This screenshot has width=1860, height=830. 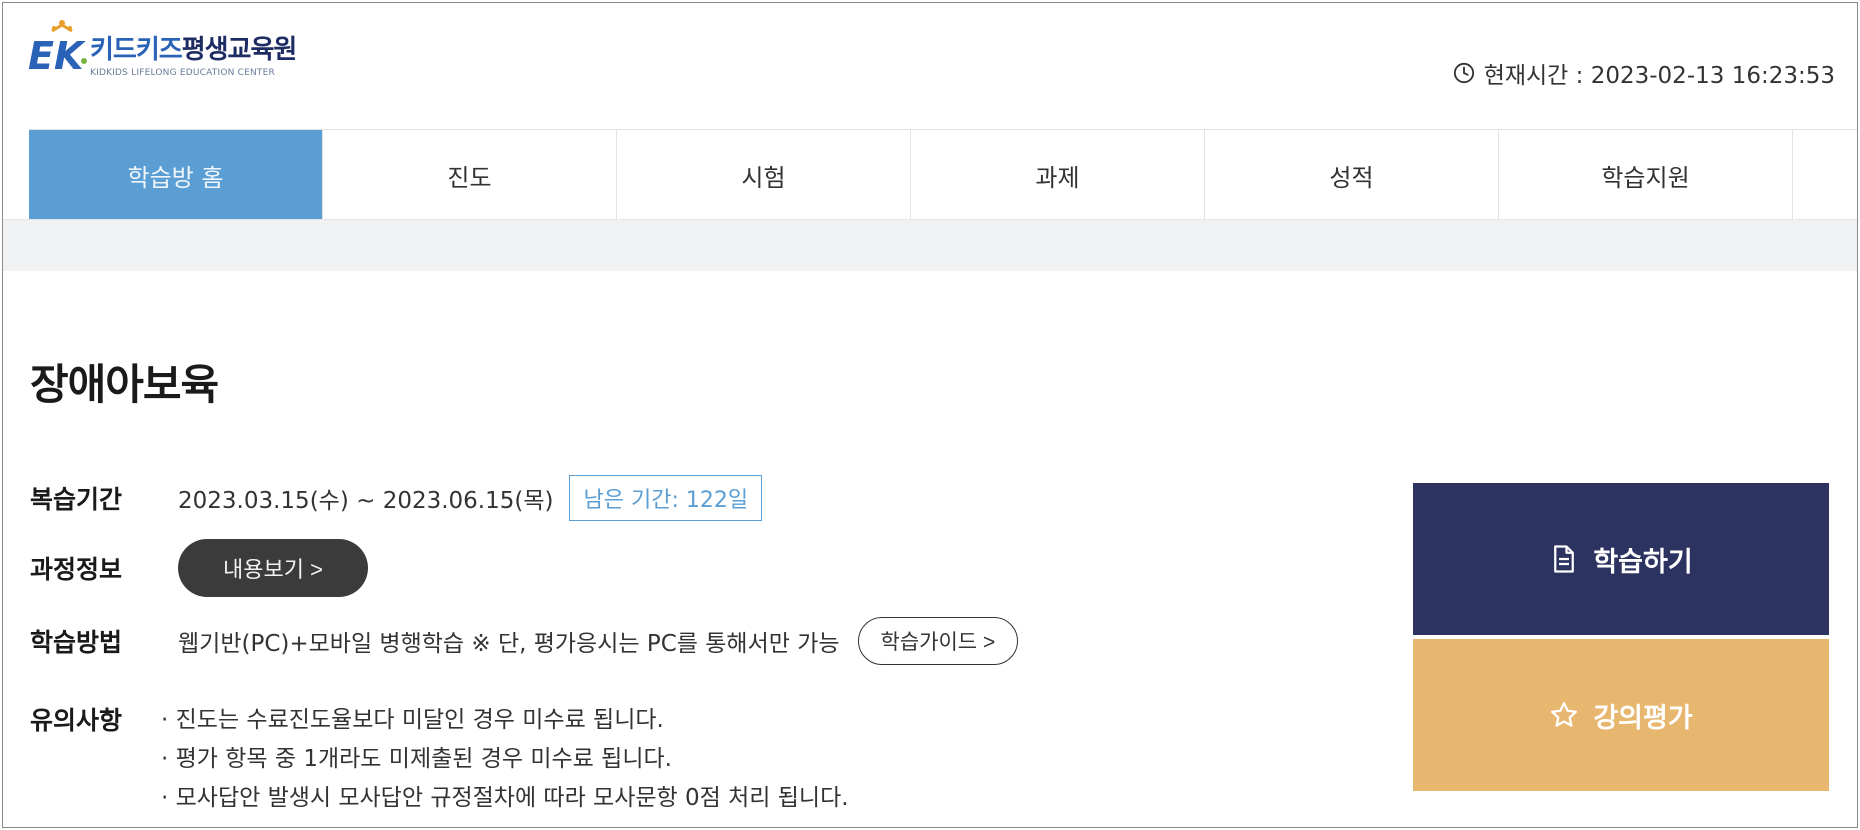 What do you see at coordinates (1646, 175) in the screenshot?
I see `nav-tab-support: 학습지원` at bounding box center [1646, 175].